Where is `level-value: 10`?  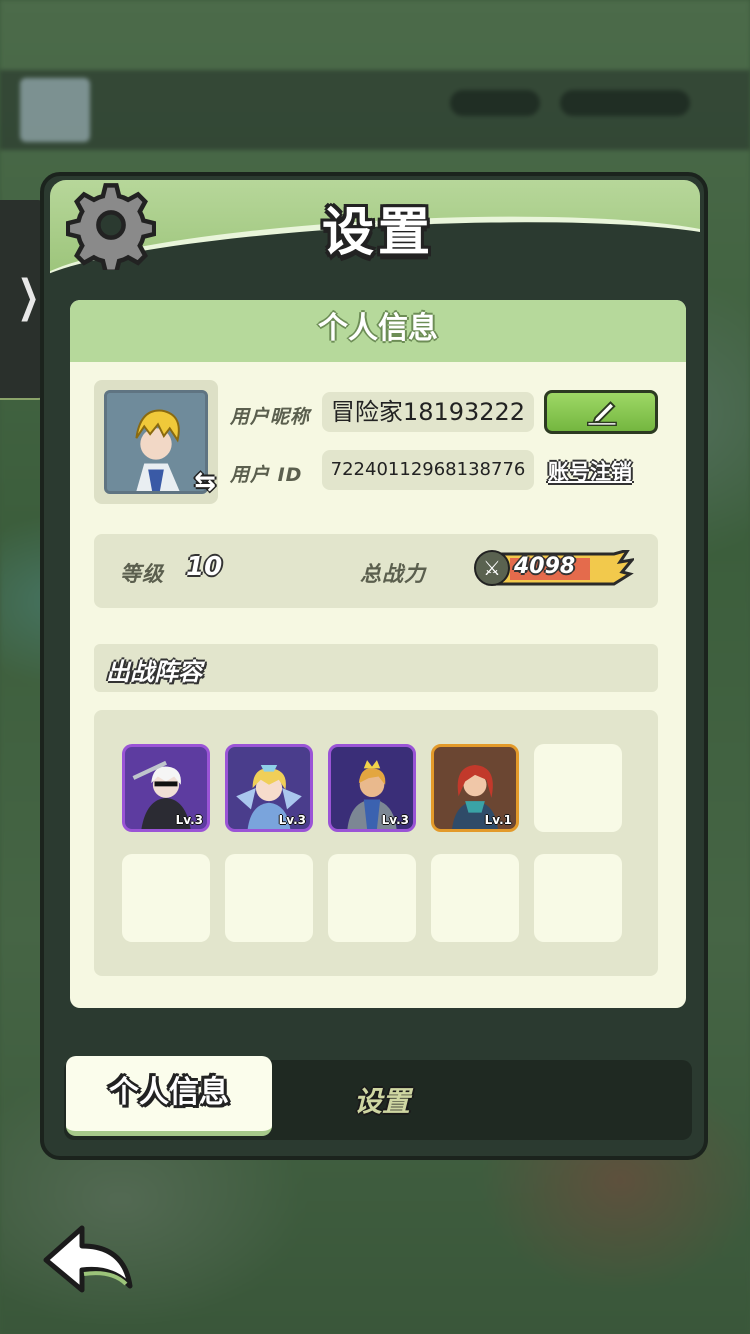 level-value: 10 is located at coordinates (204, 567).